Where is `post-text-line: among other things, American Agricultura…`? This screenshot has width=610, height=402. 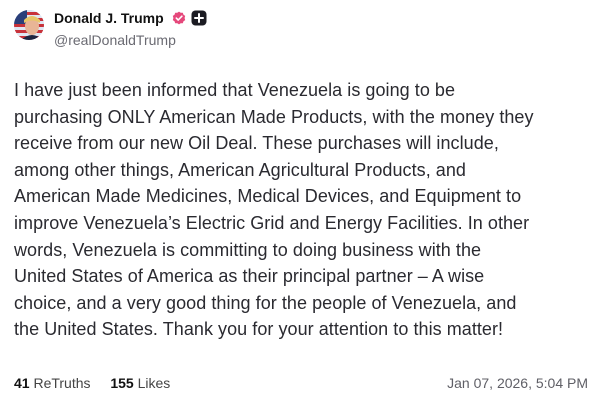 post-text-line: among other things, American Agricultura… is located at coordinates (240, 169).